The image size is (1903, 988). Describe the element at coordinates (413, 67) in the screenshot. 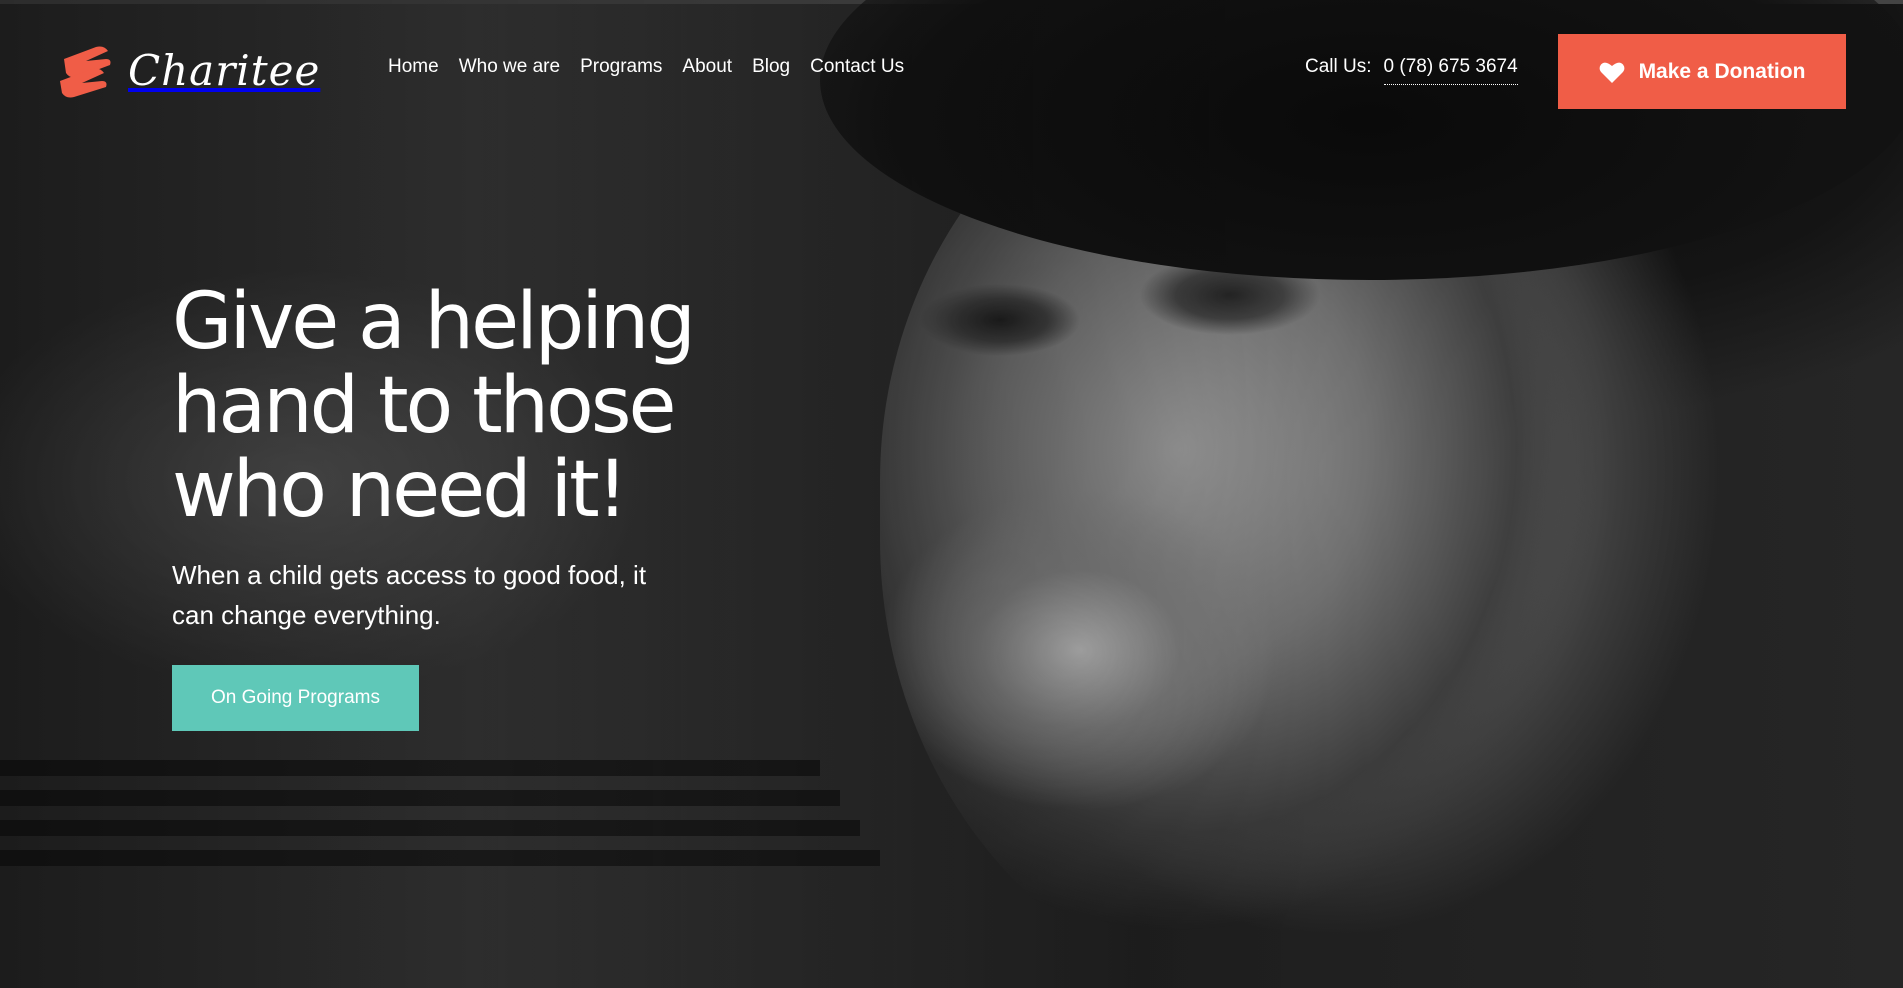

I see `nav-home: Home` at that location.